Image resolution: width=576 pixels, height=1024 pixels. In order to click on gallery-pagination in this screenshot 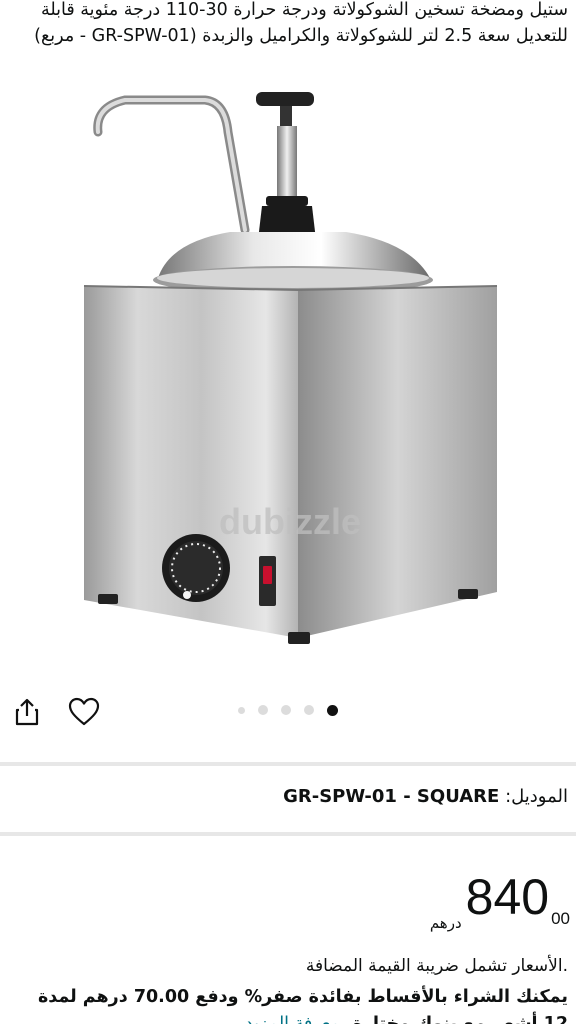, I will do `click(288, 710)`.